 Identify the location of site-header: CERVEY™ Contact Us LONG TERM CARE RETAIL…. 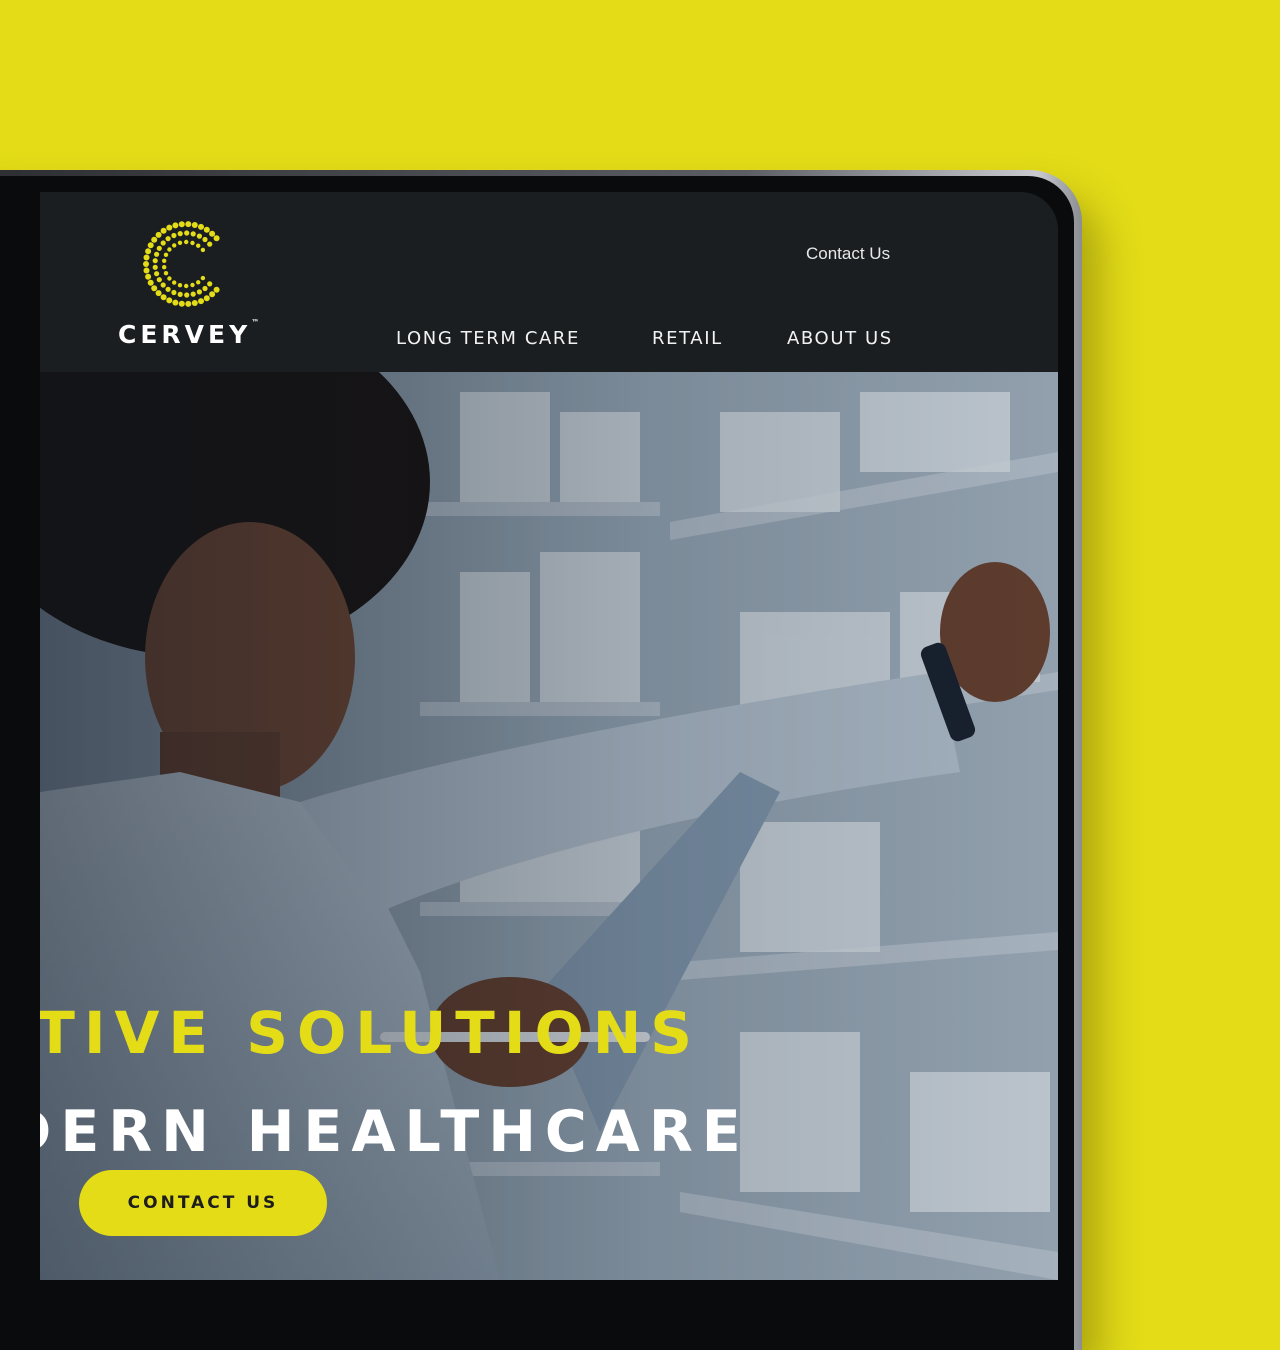
(549, 282).